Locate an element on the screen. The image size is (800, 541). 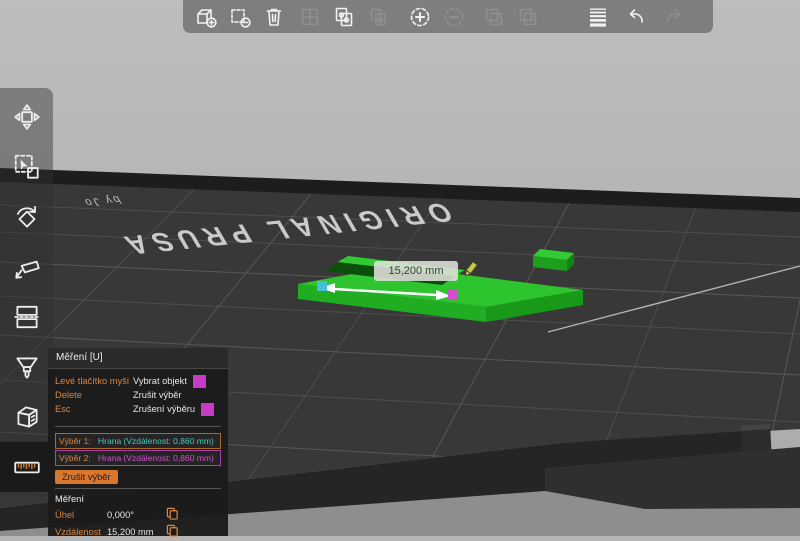
paint-supports-tool-button is located at coordinates (26, 367).